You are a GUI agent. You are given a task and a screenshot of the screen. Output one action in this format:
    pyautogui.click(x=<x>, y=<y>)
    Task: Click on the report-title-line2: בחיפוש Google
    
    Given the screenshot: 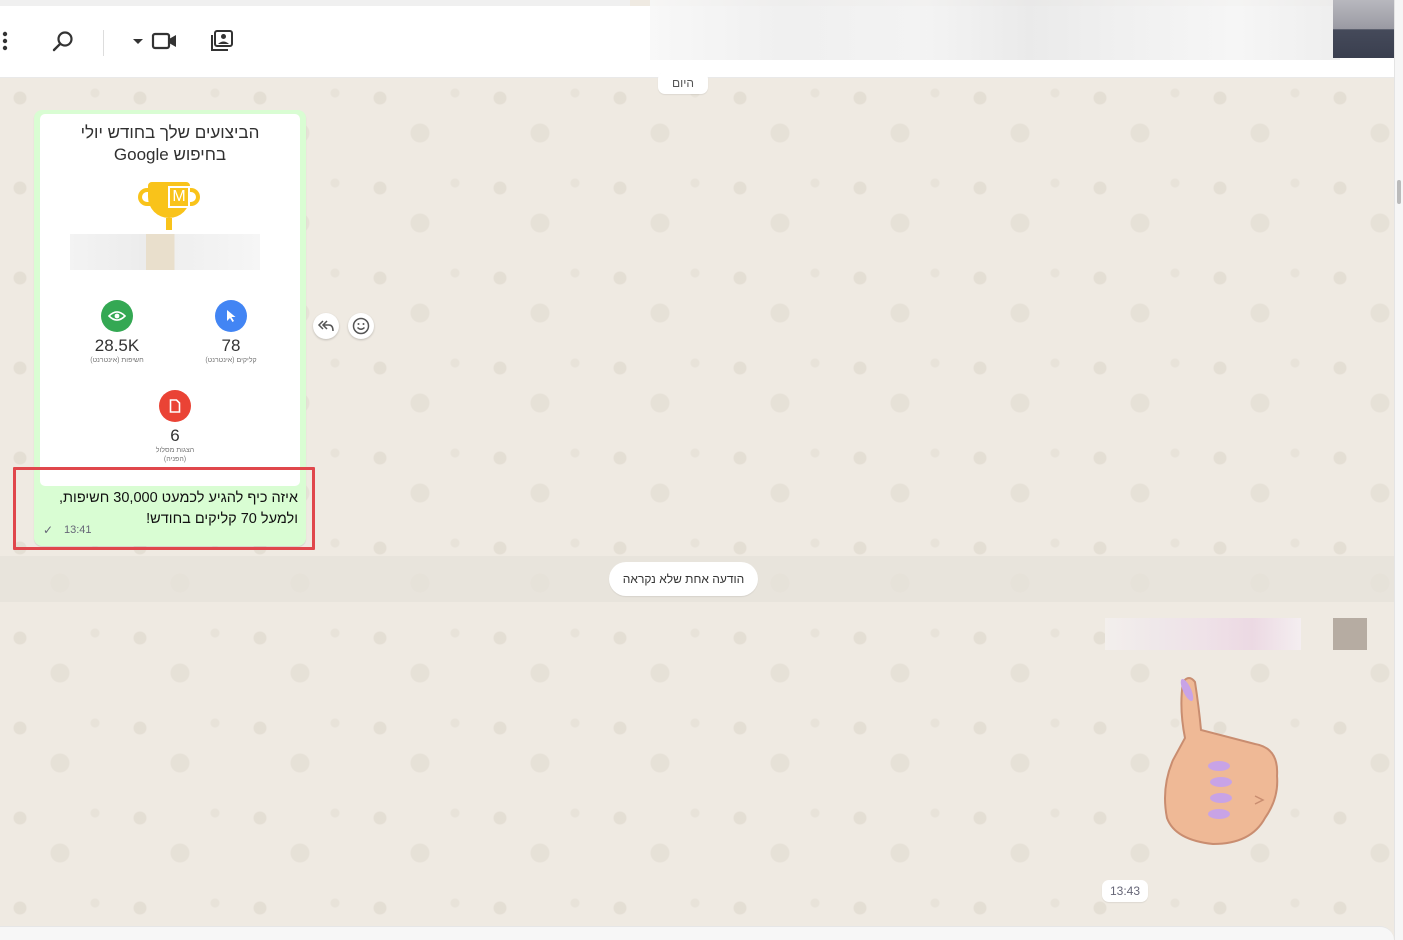 What is the action you would take?
    pyautogui.click(x=170, y=154)
    